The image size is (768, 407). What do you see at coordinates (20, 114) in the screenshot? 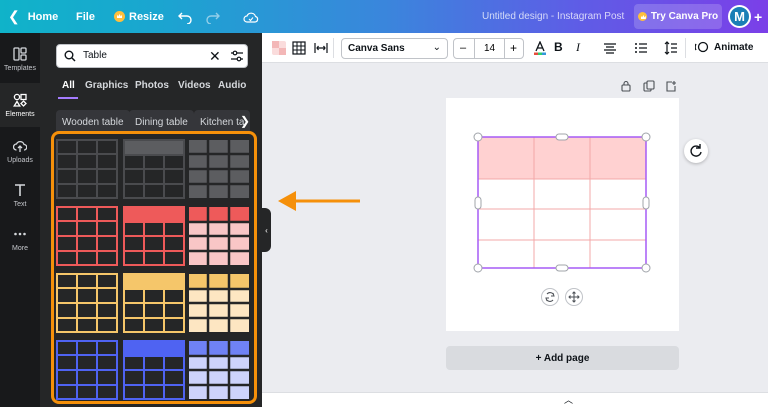
I see `rail-label: Elements` at bounding box center [20, 114].